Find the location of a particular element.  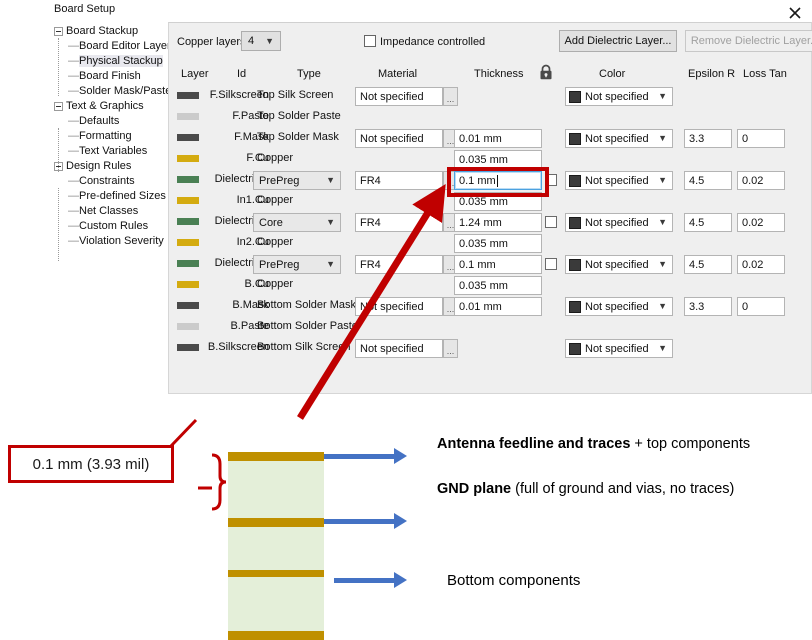

layer-type-label: Copper is located at coordinates (275, 242).